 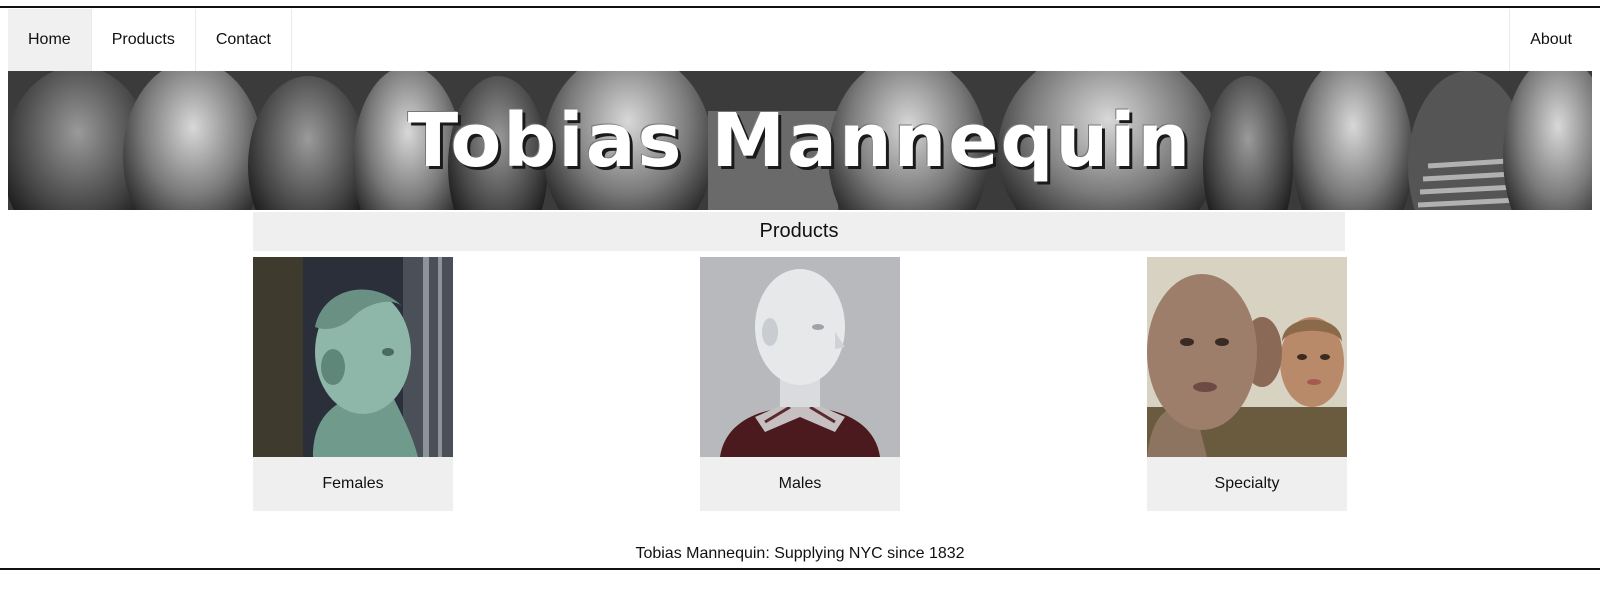 I want to click on product-card-females: Females, so click(x=353, y=384).